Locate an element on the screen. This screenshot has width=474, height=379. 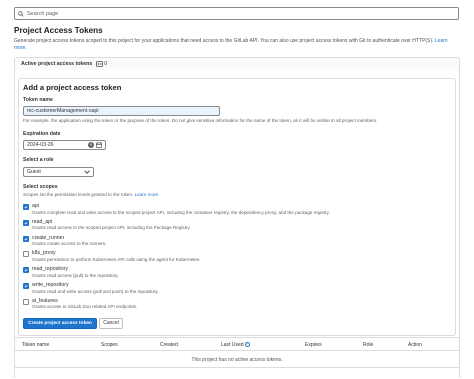
token-icon is located at coordinates (100, 64).